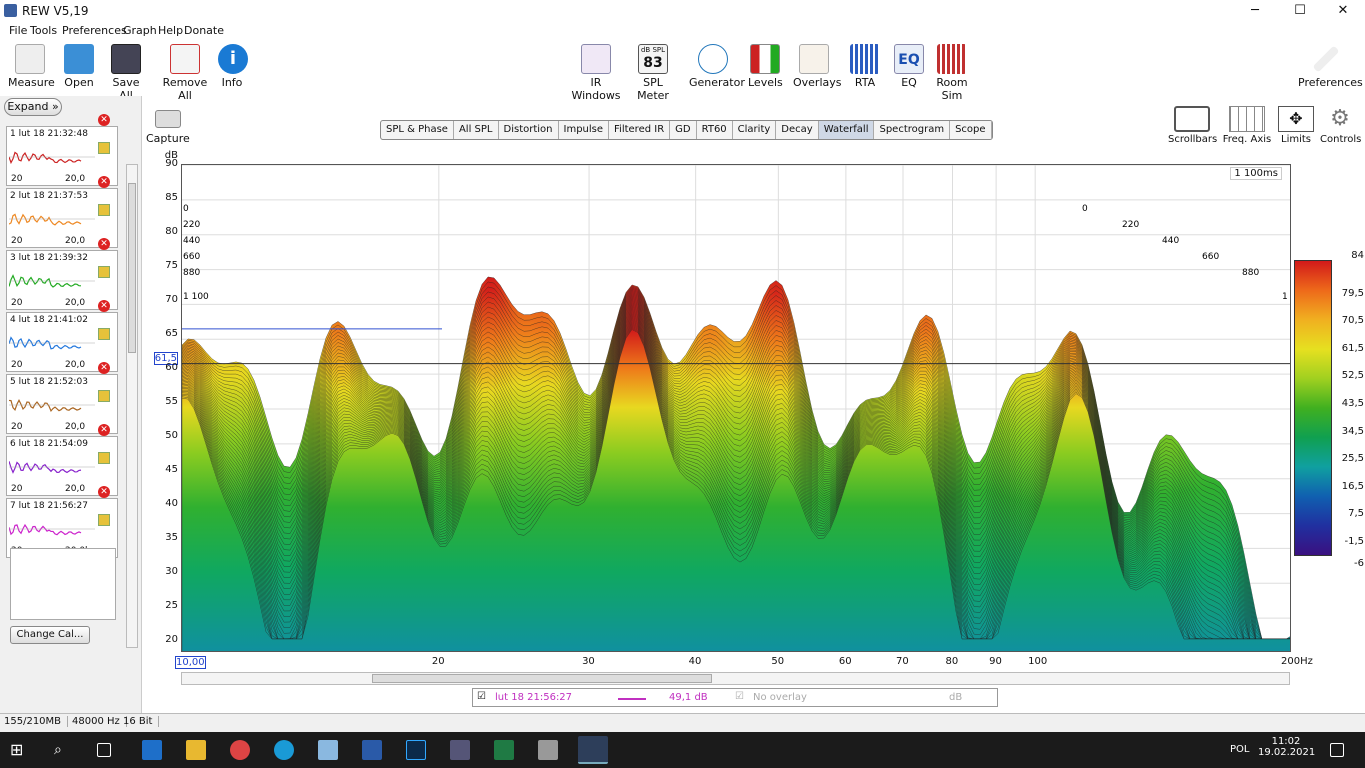 This screenshot has height=768, width=1365. I want to click on photoshop-icon, so click(416, 750).